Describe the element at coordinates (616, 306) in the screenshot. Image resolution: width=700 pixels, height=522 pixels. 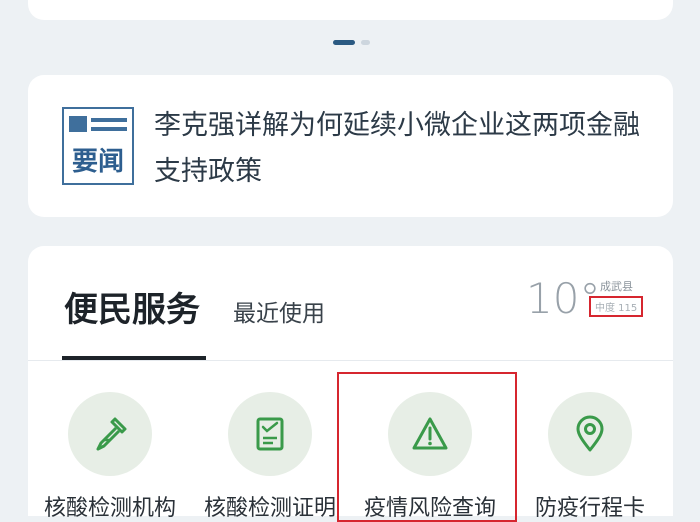
I see `air-quality-badge: 中度 115` at that location.